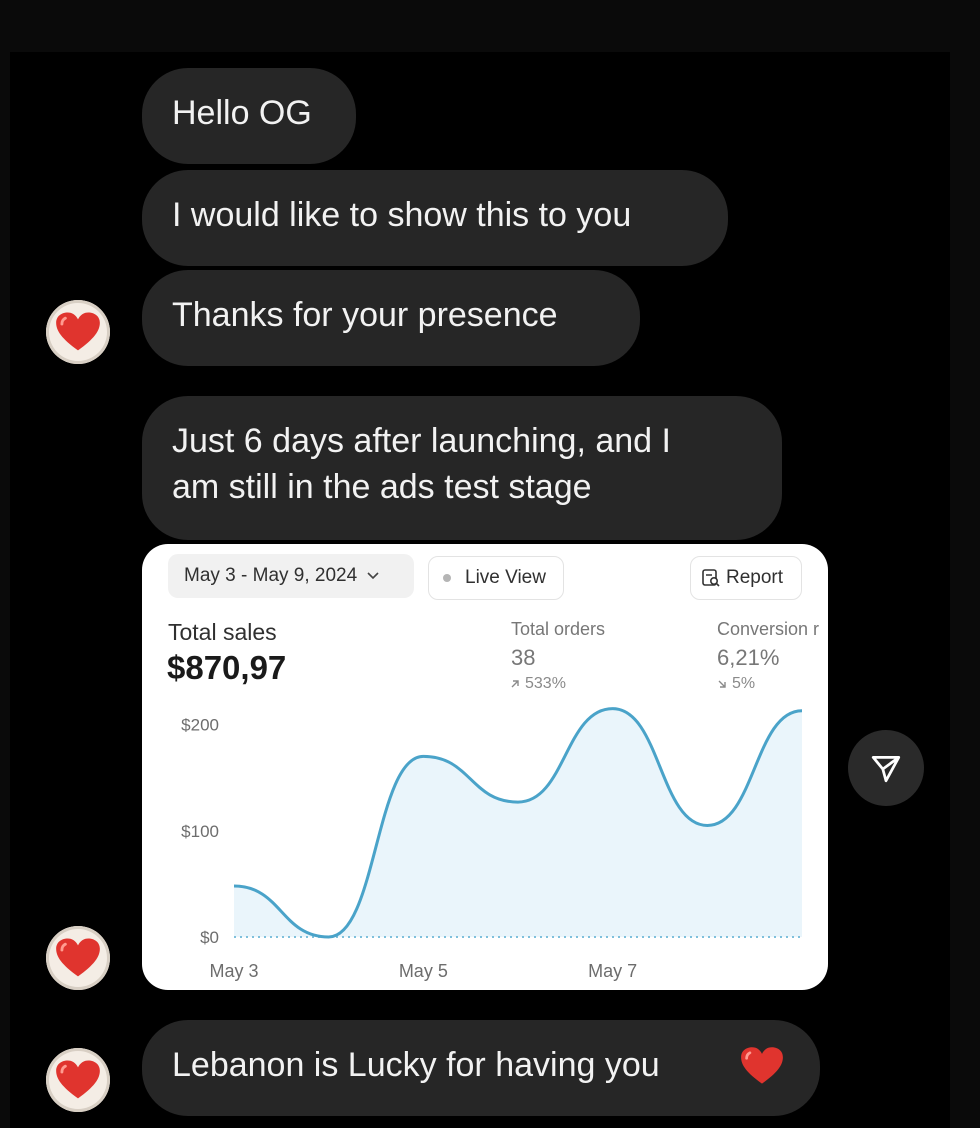 Image resolution: width=980 pixels, height=1128 pixels. Describe the element at coordinates (382, 487) in the screenshot. I see `message-text: am still in the ads test stage` at that location.